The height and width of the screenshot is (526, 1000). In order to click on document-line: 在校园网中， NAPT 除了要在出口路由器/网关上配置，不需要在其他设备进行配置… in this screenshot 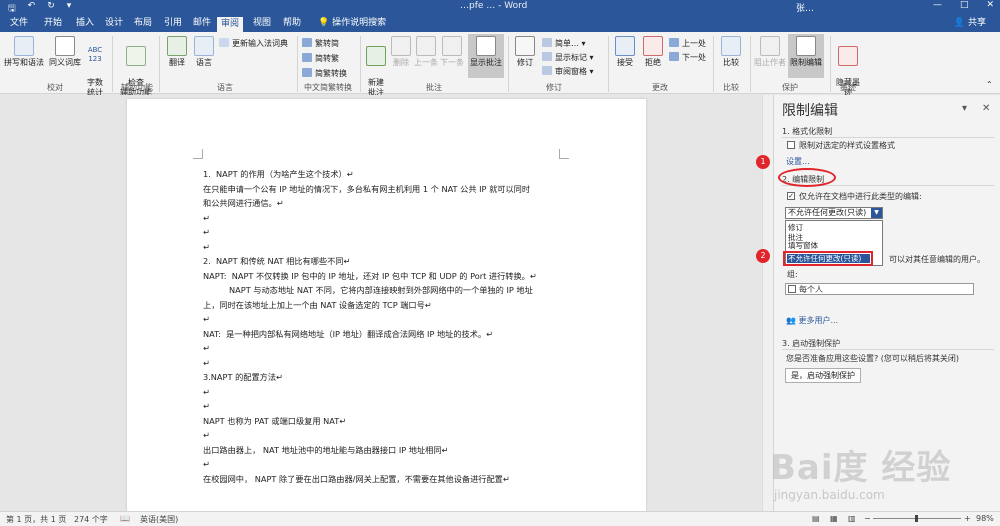, I will do `click(388, 479)`.